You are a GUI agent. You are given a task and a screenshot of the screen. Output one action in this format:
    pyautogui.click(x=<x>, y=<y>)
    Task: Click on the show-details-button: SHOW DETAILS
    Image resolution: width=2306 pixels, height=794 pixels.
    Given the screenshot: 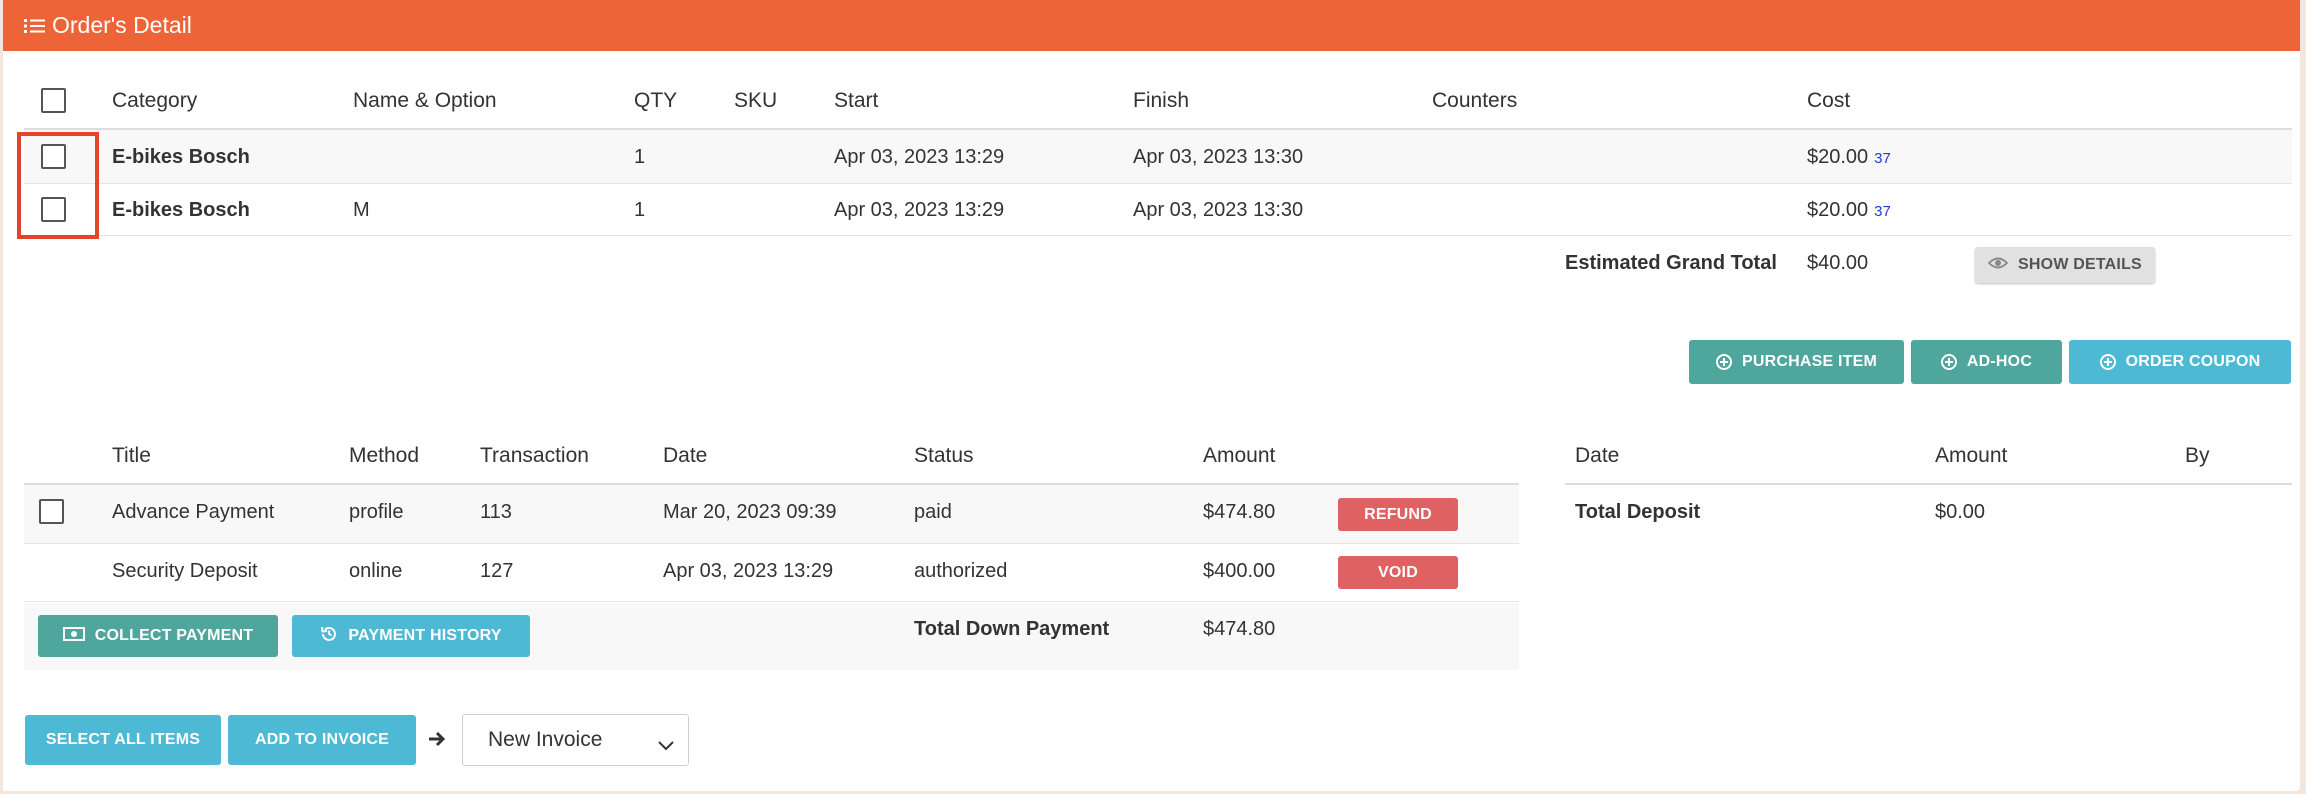 What is the action you would take?
    pyautogui.click(x=2065, y=265)
    